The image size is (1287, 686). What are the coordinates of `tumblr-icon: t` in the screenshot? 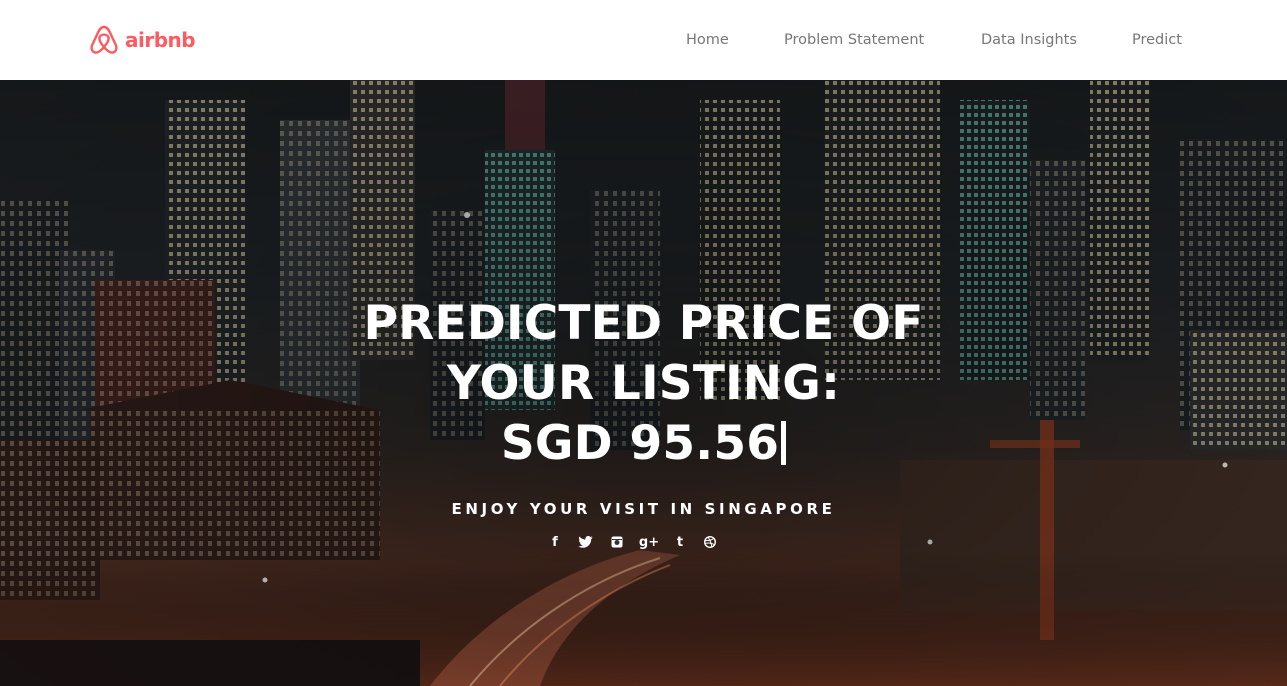 It's located at (680, 542).